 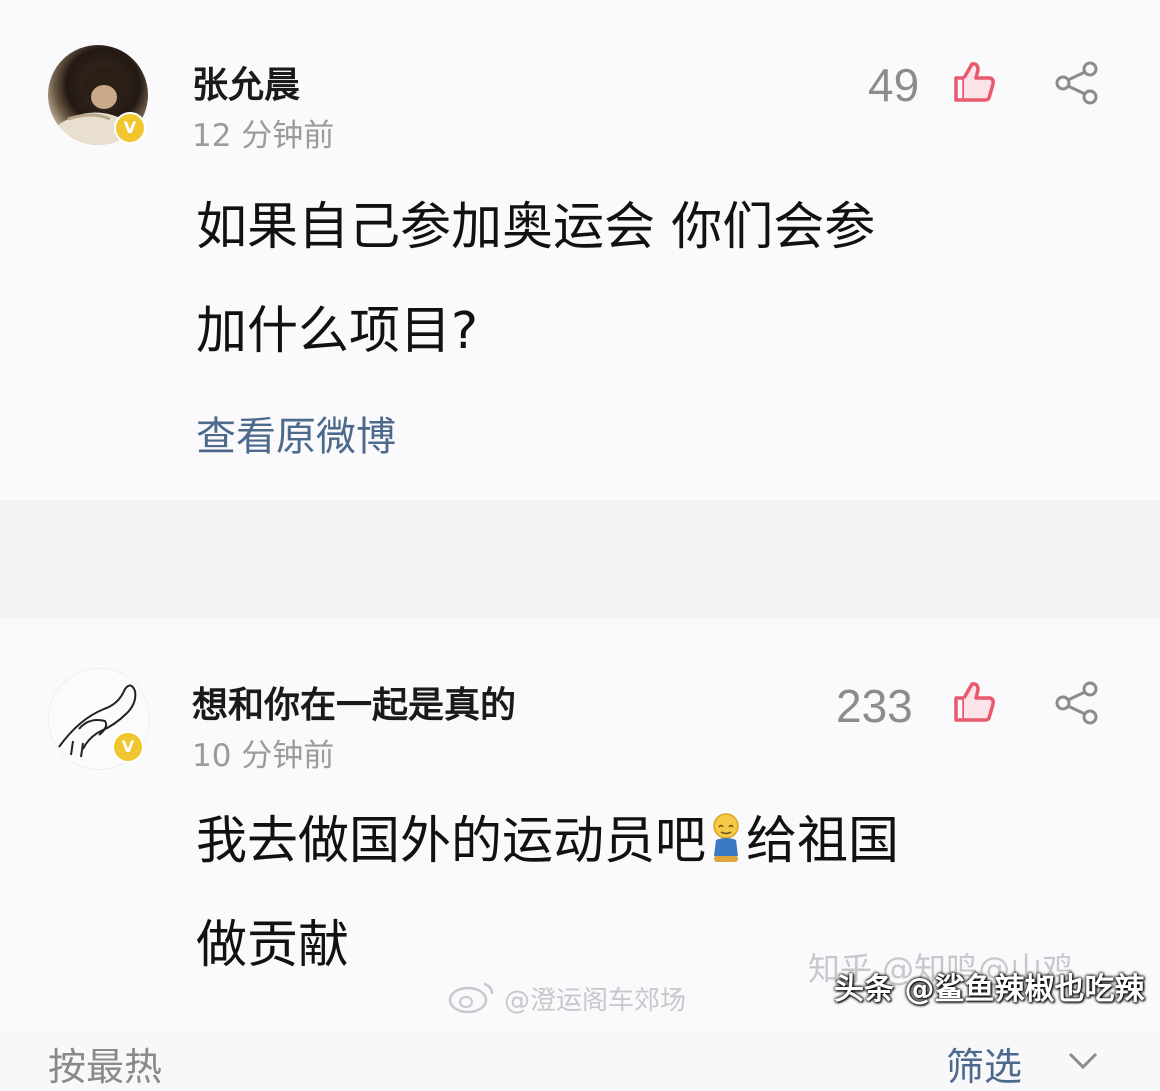 What do you see at coordinates (471, 998) in the screenshot?
I see `weibo-logo-icon` at bounding box center [471, 998].